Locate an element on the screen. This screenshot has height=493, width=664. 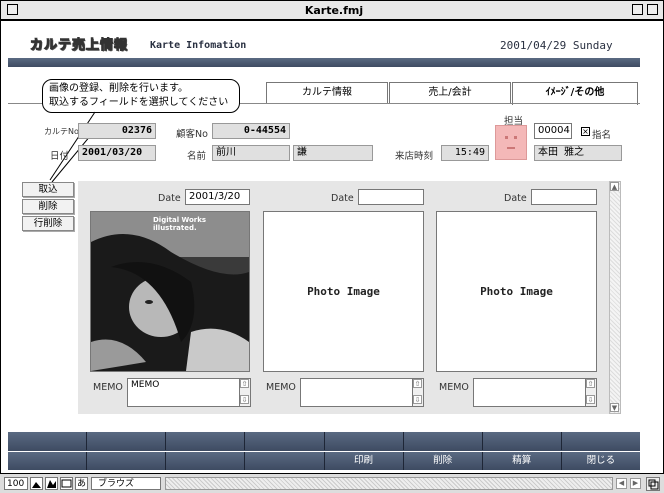
photo-1-memo-text: MEMO is located at coordinates (145, 385).